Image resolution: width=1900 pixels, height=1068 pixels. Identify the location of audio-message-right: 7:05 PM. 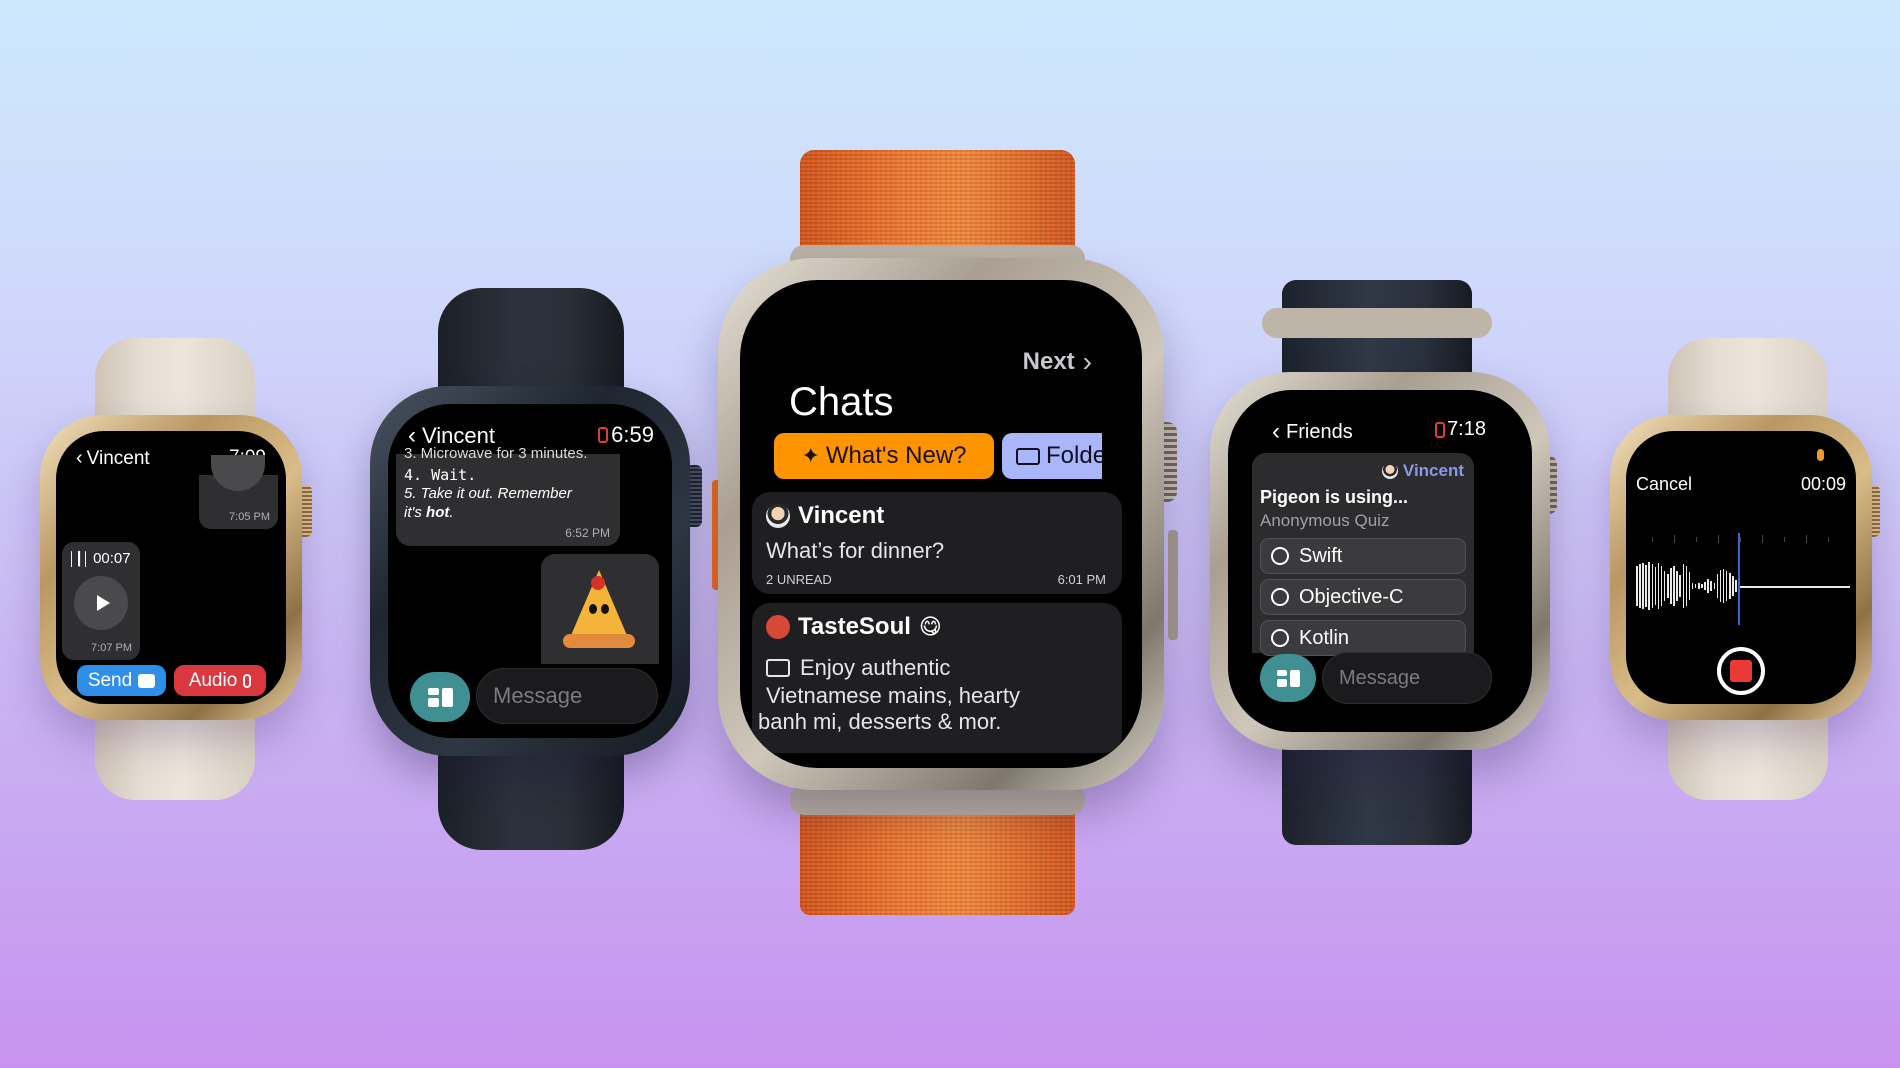
(238, 492).